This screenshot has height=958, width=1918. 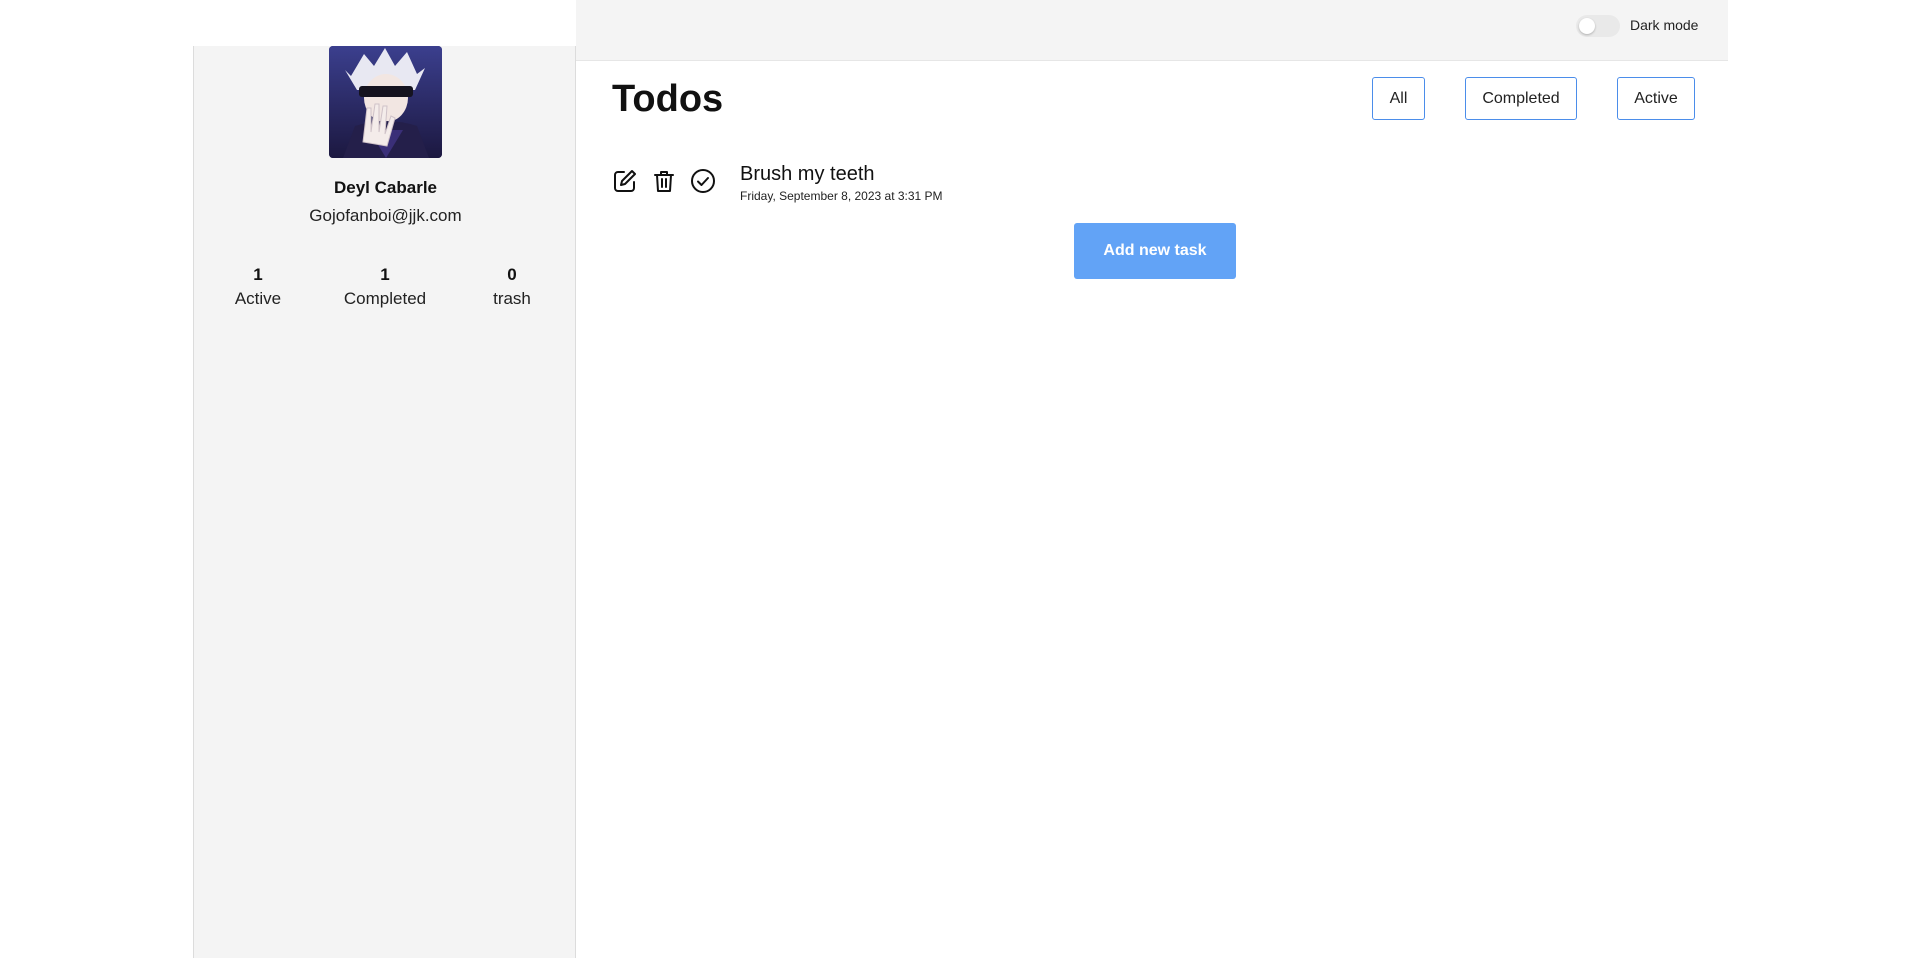 What do you see at coordinates (841, 196) in the screenshot?
I see `todo-date: Friday, September 8, 2023 at 3:31 PM` at bounding box center [841, 196].